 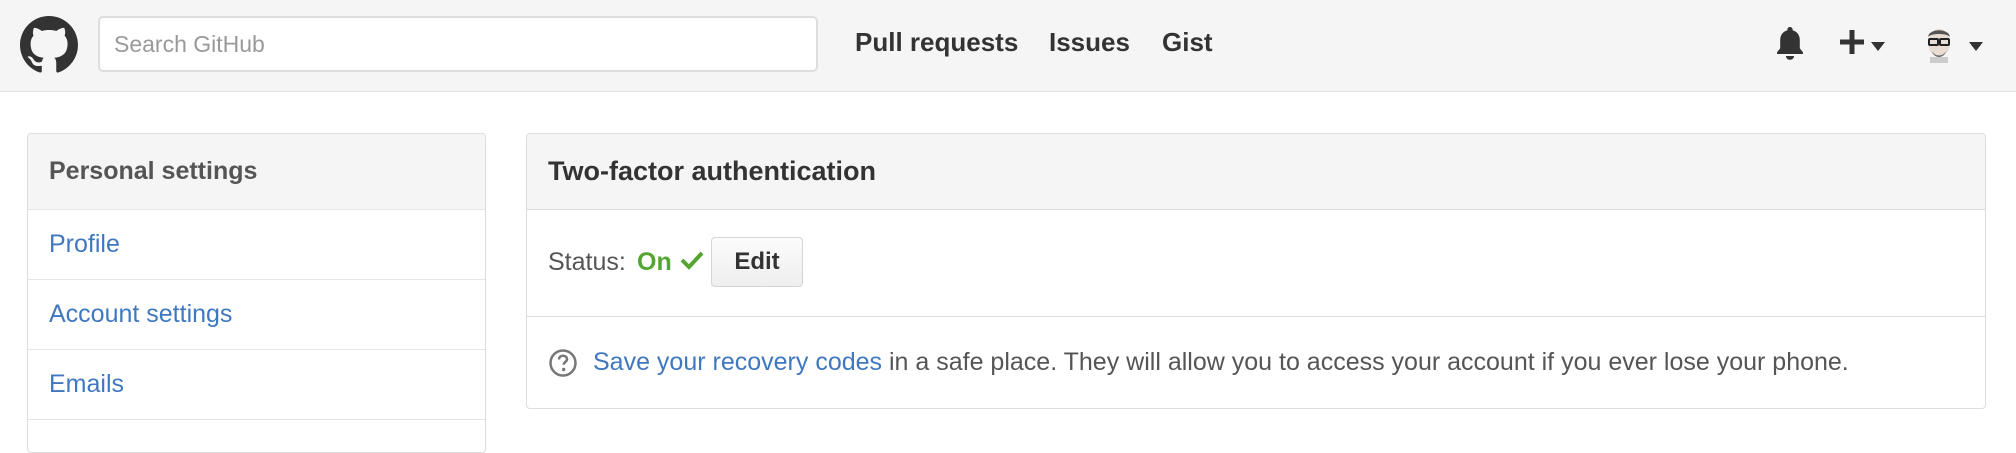 I want to click on bell-icon, so click(x=1790, y=45).